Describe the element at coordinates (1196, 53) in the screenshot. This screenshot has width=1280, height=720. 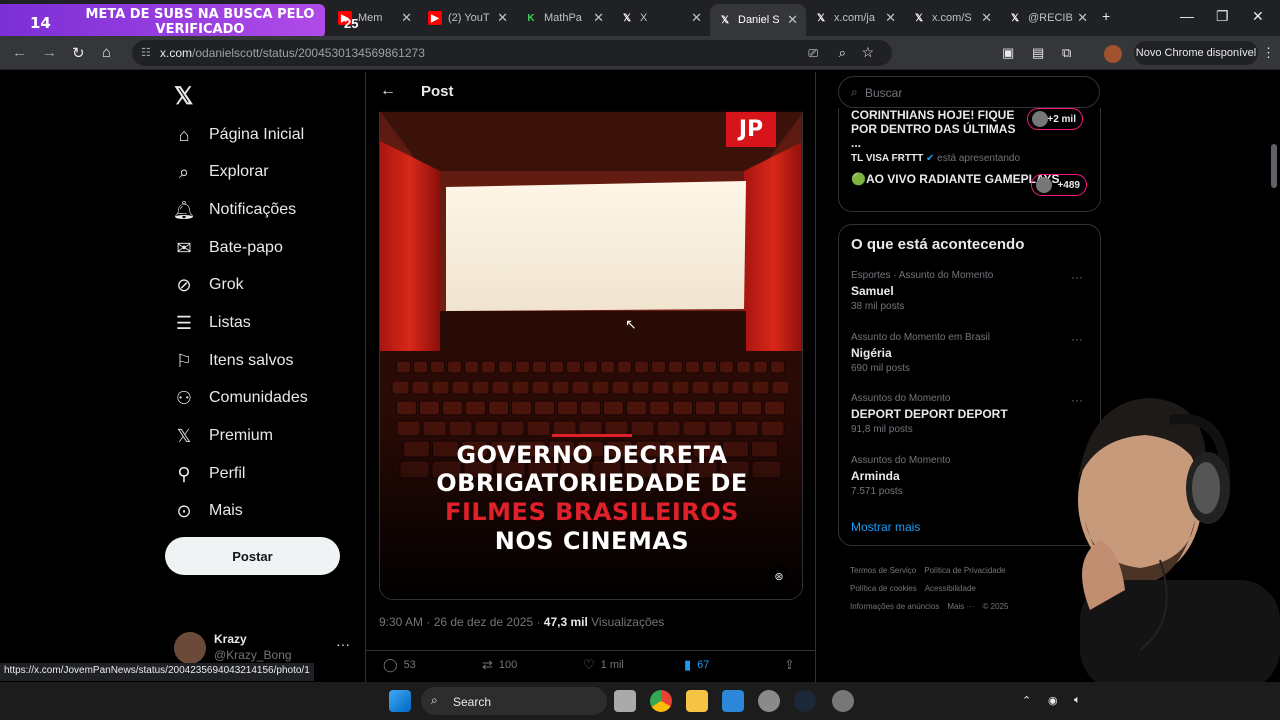
I see `chrome-update-button: Novo Chrome disponível` at that location.